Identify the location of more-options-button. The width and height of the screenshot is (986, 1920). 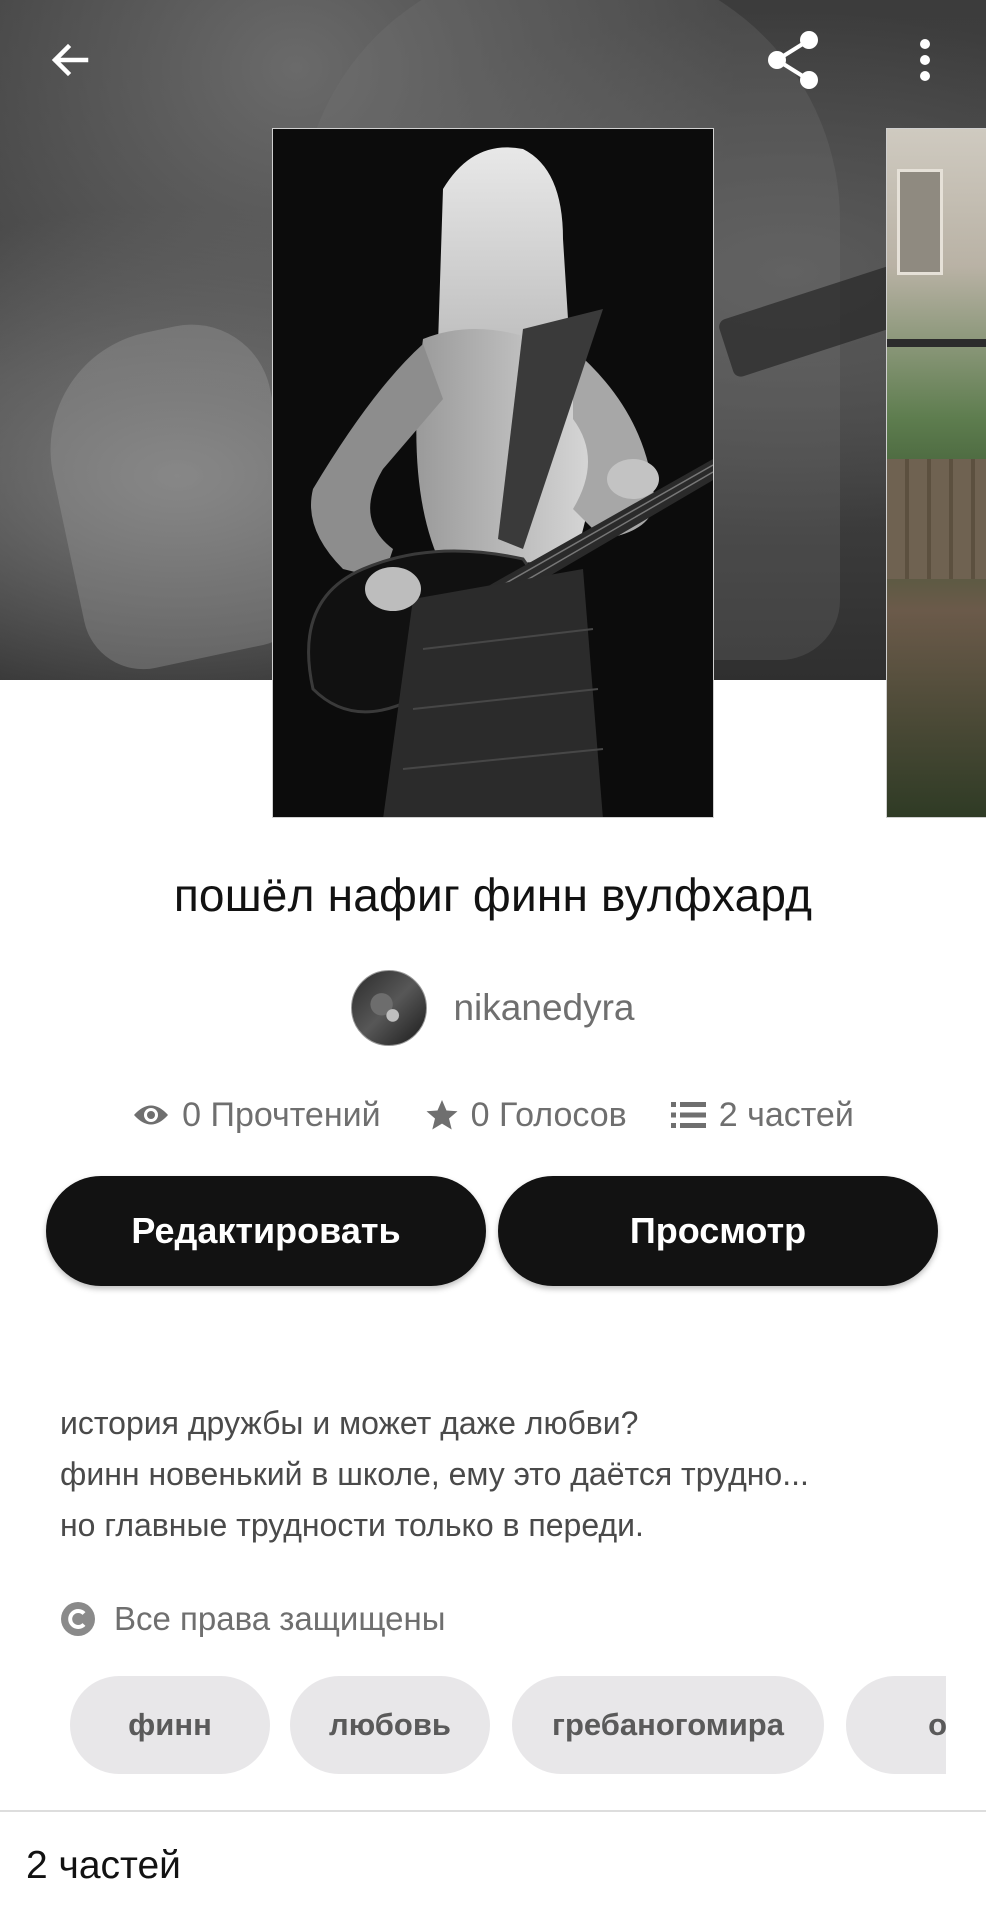
(925, 60).